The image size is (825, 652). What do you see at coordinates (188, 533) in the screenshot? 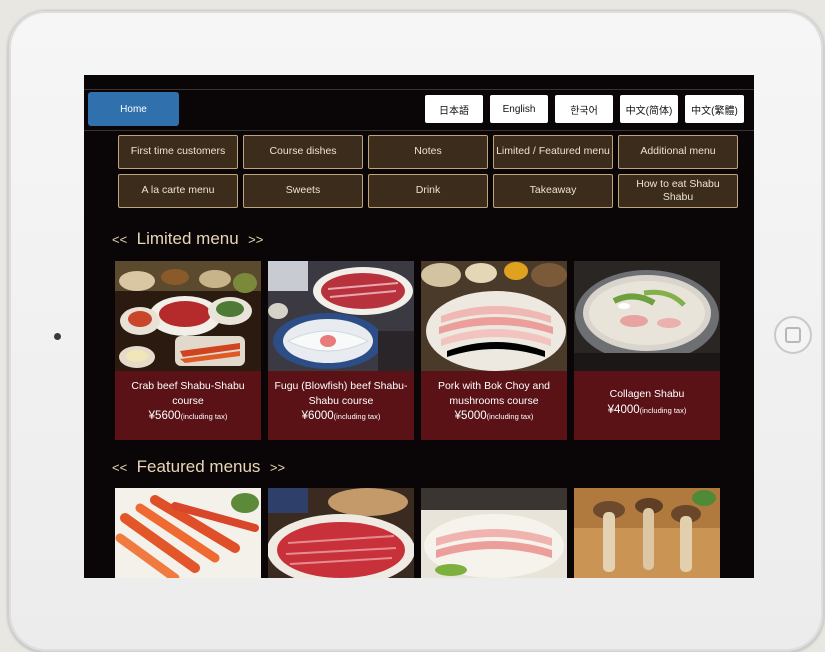
I see `featured-crab-photo` at bounding box center [188, 533].